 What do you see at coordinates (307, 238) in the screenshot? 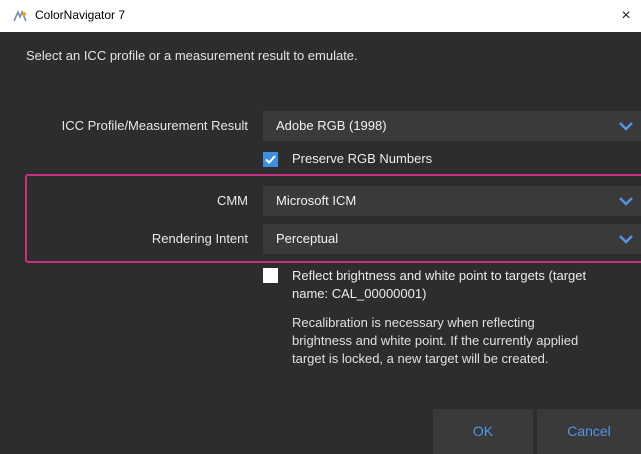
I see `rendering-intent-value: Perceptual` at bounding box center [307, 238].